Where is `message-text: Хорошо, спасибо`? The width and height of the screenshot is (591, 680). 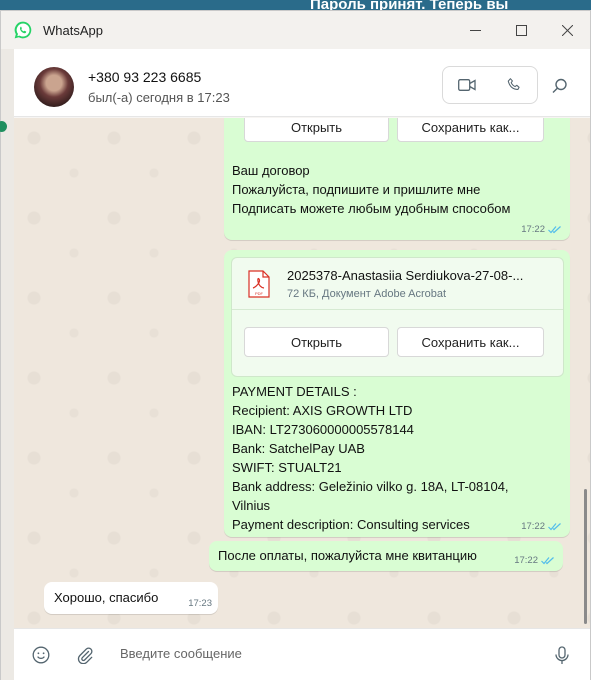
message-text: Хорошо, спасибо is located at coordinates (106, 597).